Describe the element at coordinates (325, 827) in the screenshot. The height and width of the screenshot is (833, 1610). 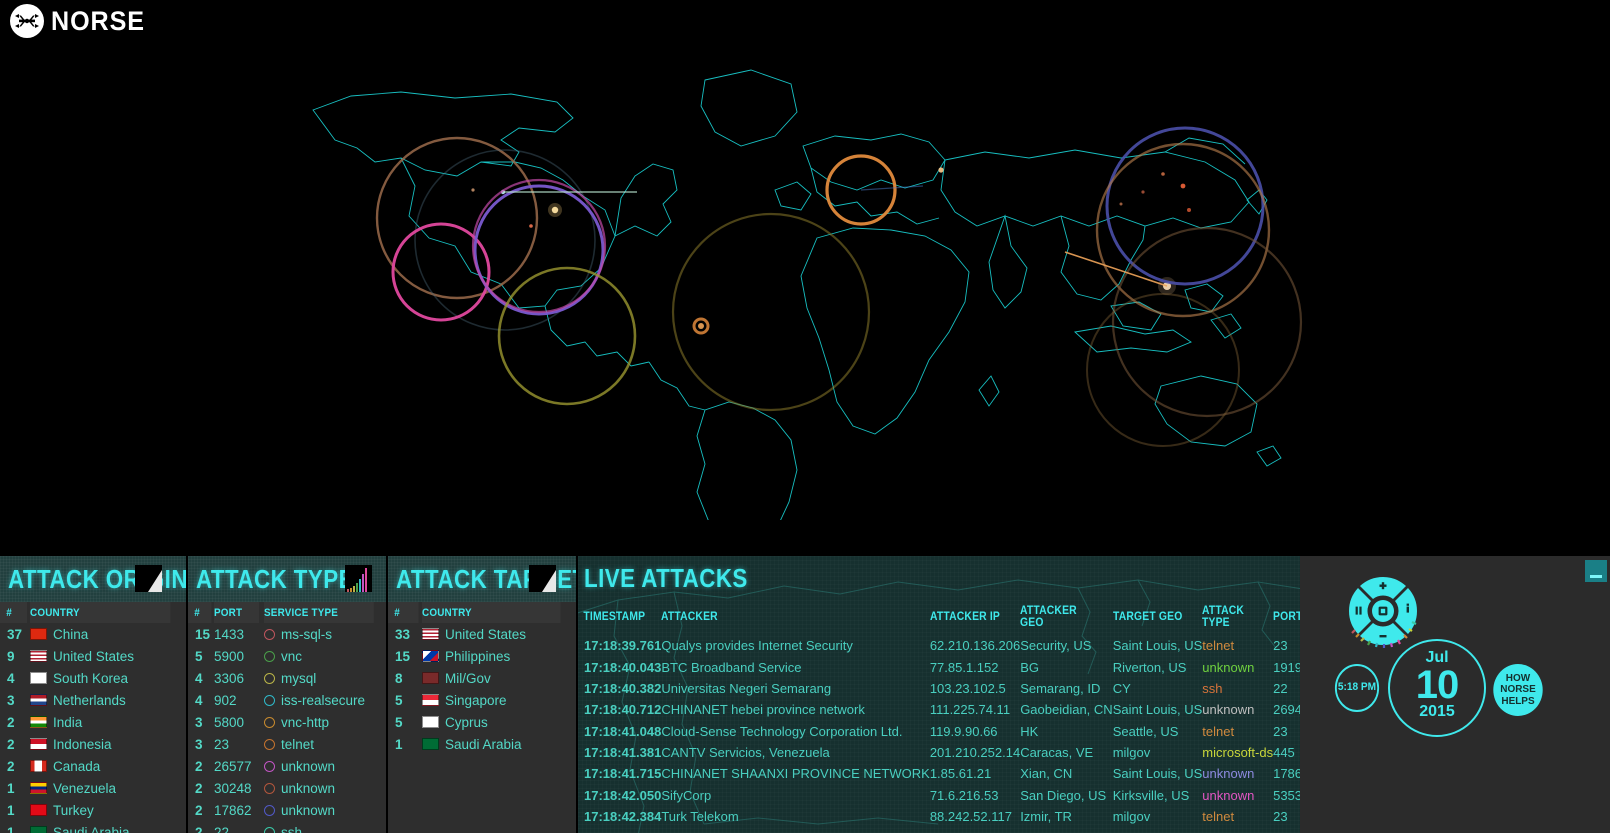
I see `type-service: ssh` at that location.